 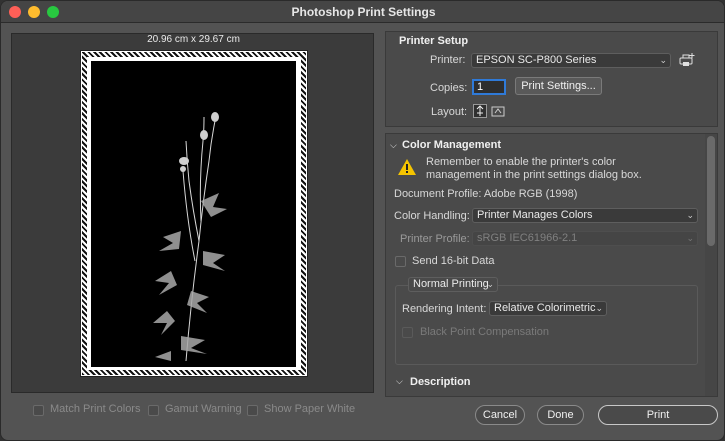 What do you see at coordinates (527, 238) in the screenshot?
I see `printer-profile-value: sRGB IEC61966-2.1` at bounding box center [527, 238].